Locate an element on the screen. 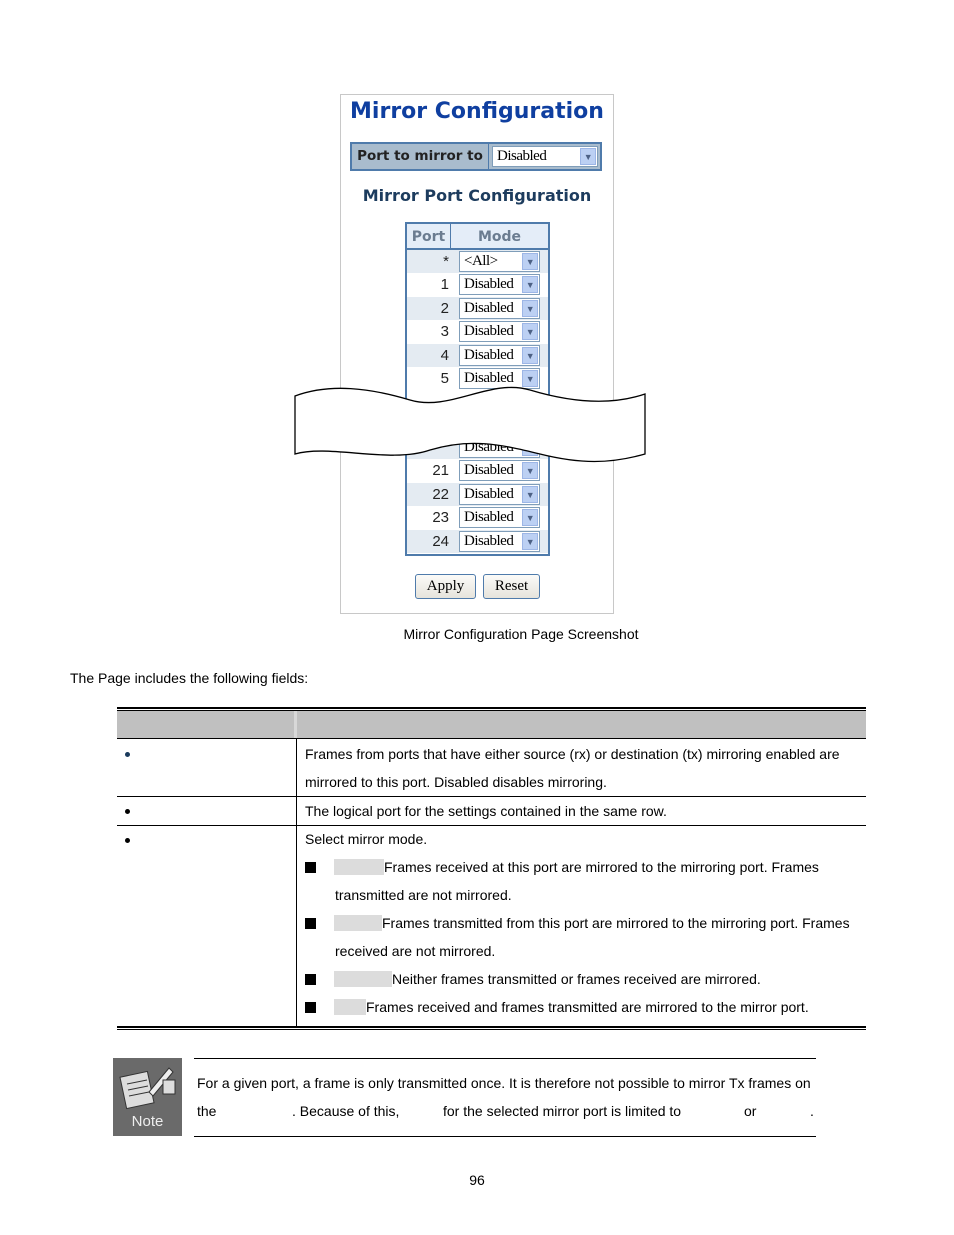 Image resolution: width=954 pixels, height=1235 pixels. note-text: . Because of this, is located at coordinates (346, 1111).